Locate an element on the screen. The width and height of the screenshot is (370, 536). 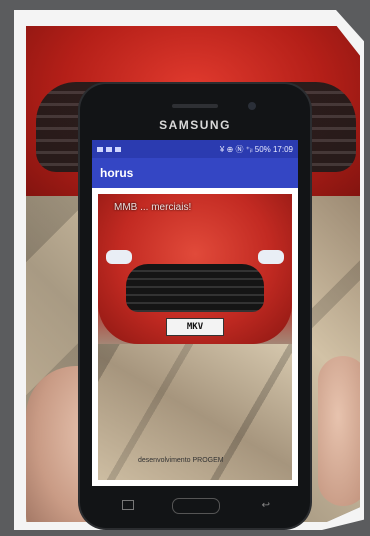
license-plate: MKV is located at coordinates (195, 327).